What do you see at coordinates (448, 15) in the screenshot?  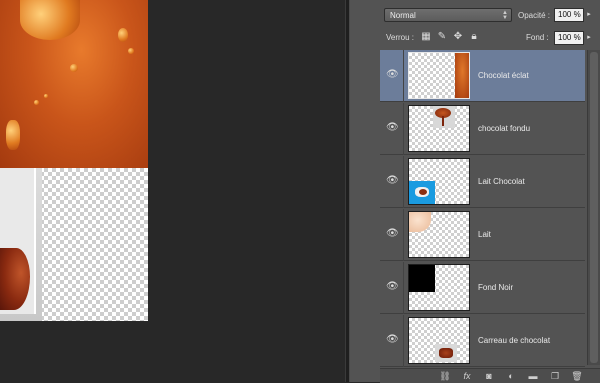 I see `blend-mode-select: Normal ▲ ▼` at bounding box center [448, 15].